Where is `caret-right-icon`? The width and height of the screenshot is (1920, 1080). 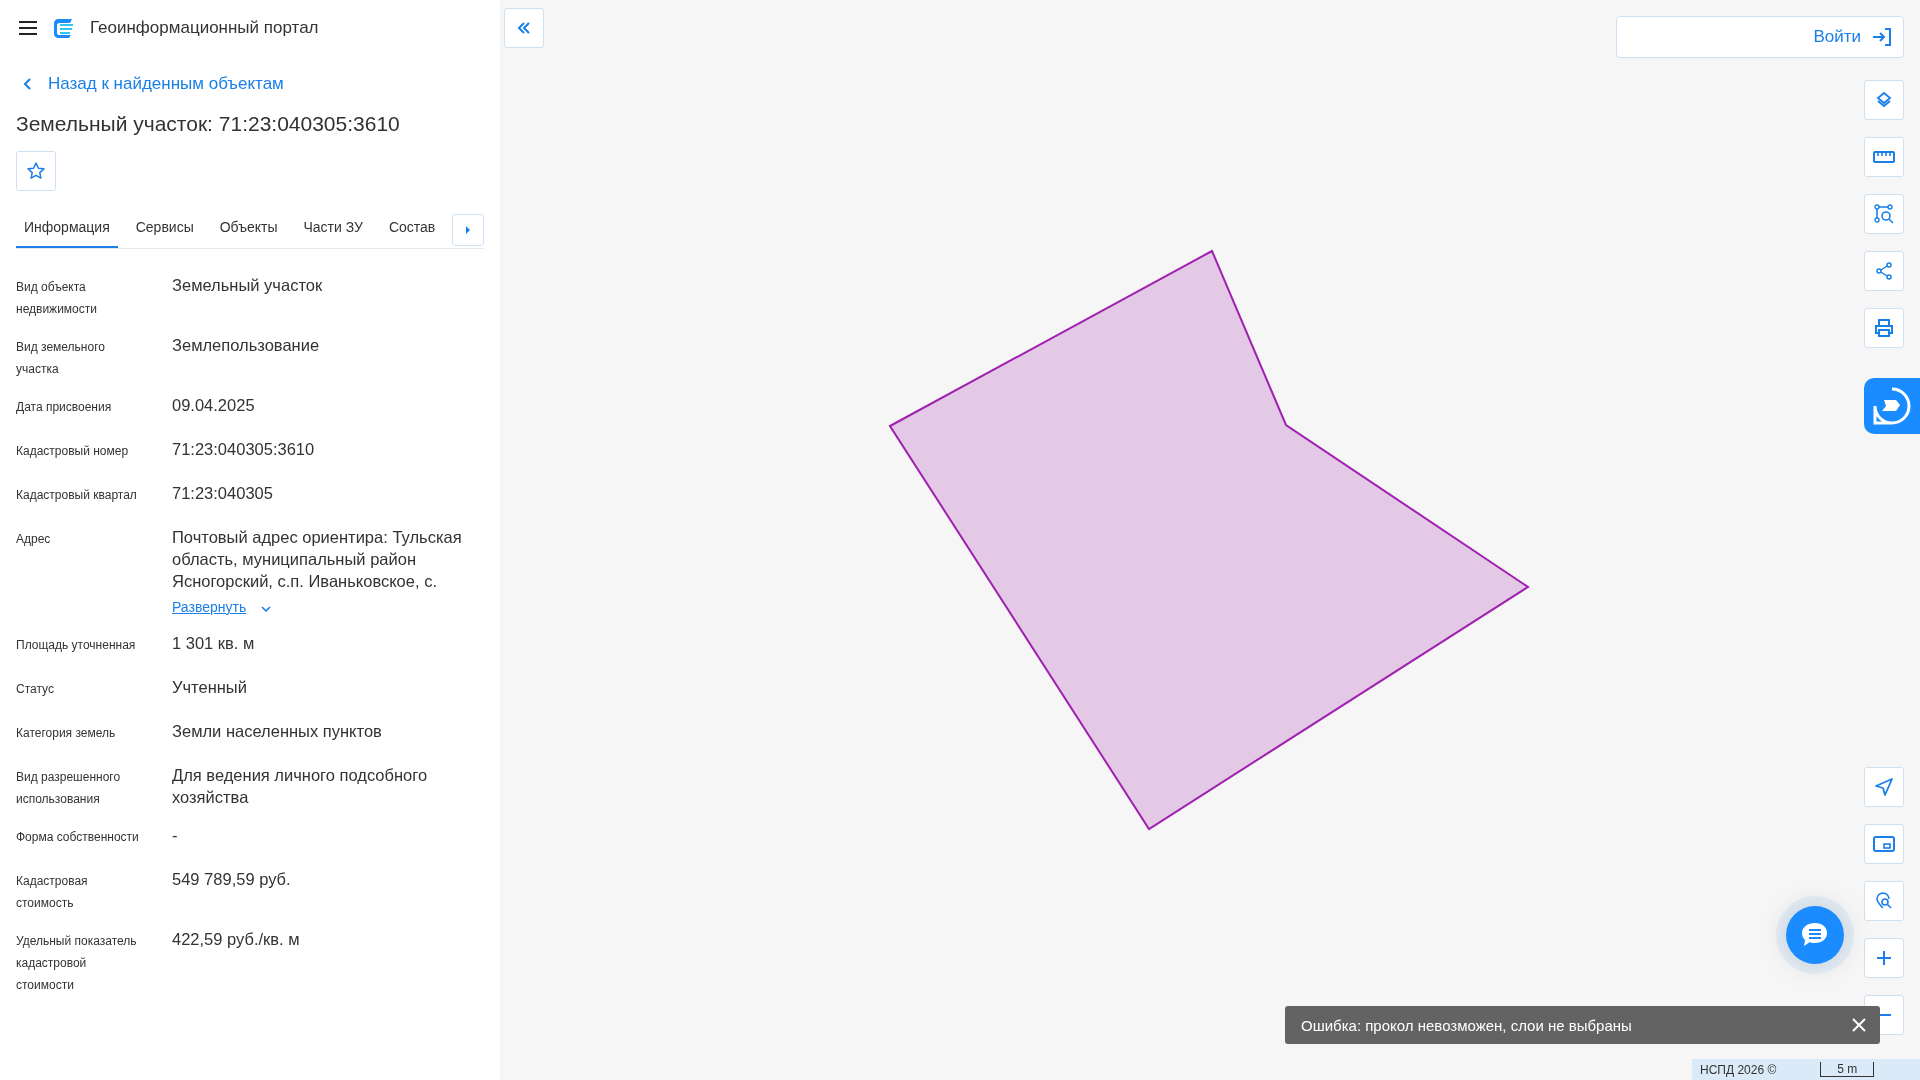
caret-right-icon is located at coordinates (468, 230).